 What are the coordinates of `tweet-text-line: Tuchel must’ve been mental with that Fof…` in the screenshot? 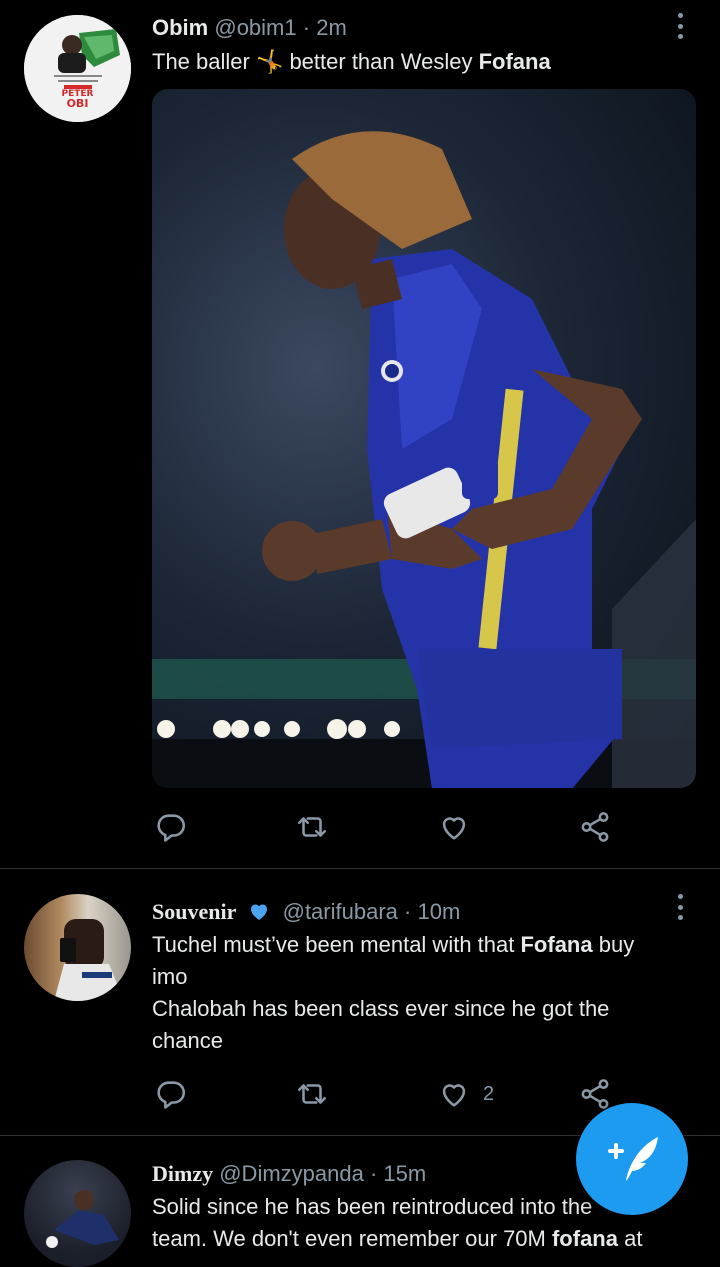 It's located at (426, 945).